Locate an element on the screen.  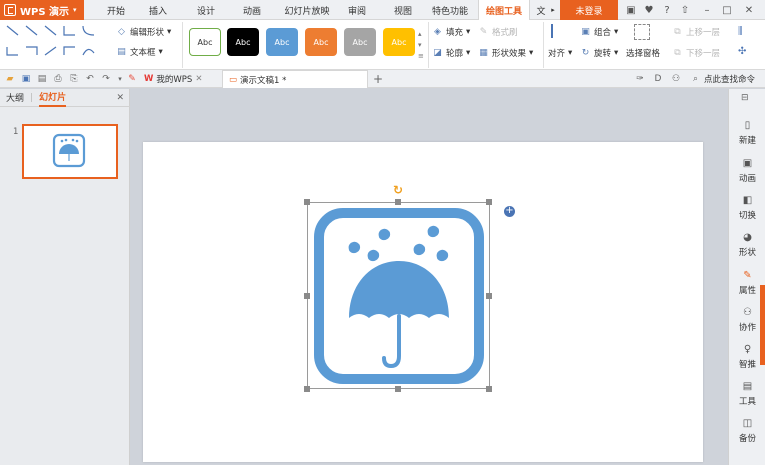
resize-handle-br is located at coordinates (489, 389).